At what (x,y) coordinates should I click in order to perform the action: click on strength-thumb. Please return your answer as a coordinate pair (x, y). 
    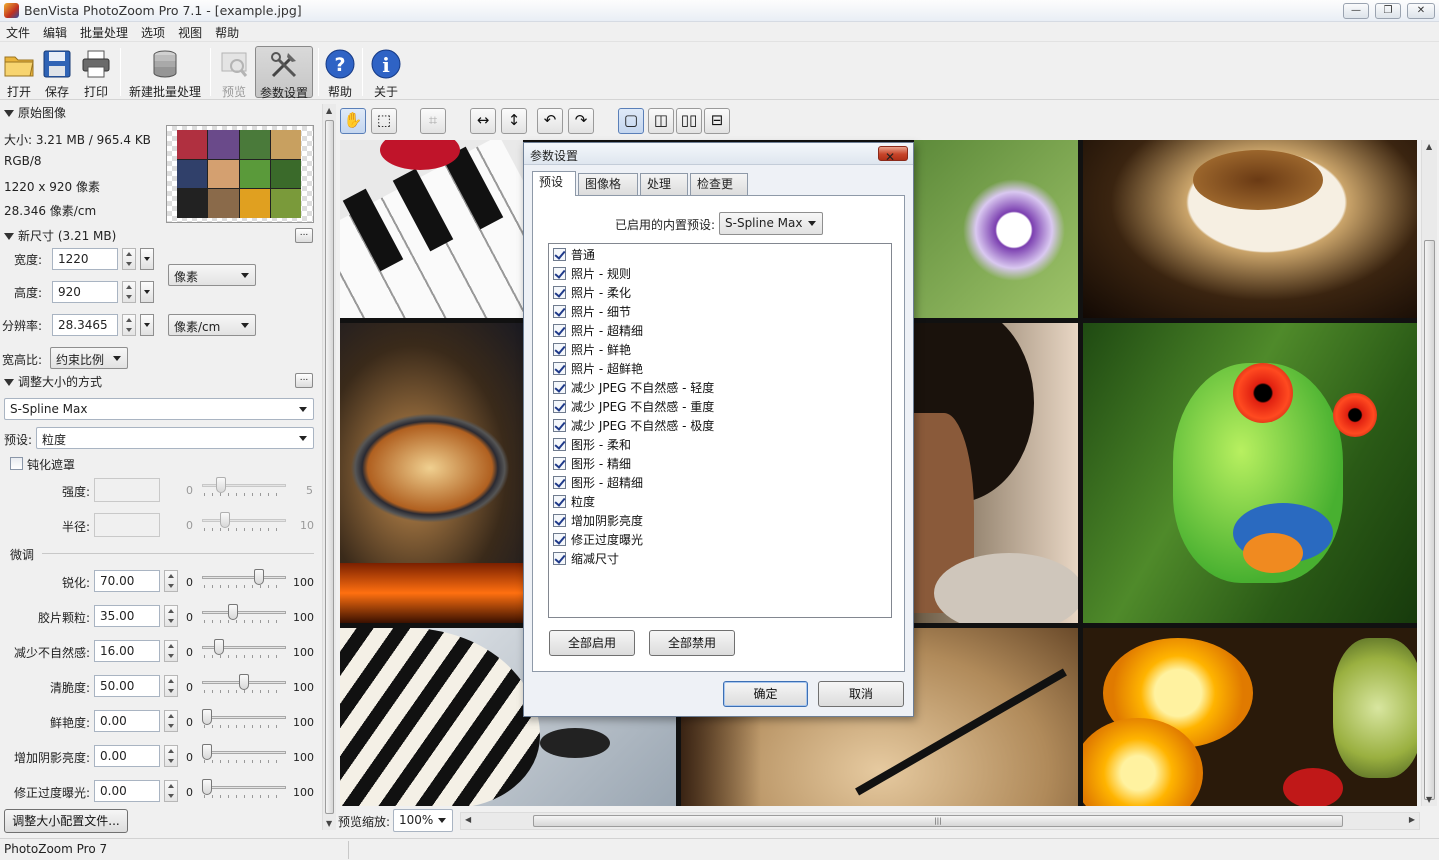
    Looking at the image, I should click on (221, 485).